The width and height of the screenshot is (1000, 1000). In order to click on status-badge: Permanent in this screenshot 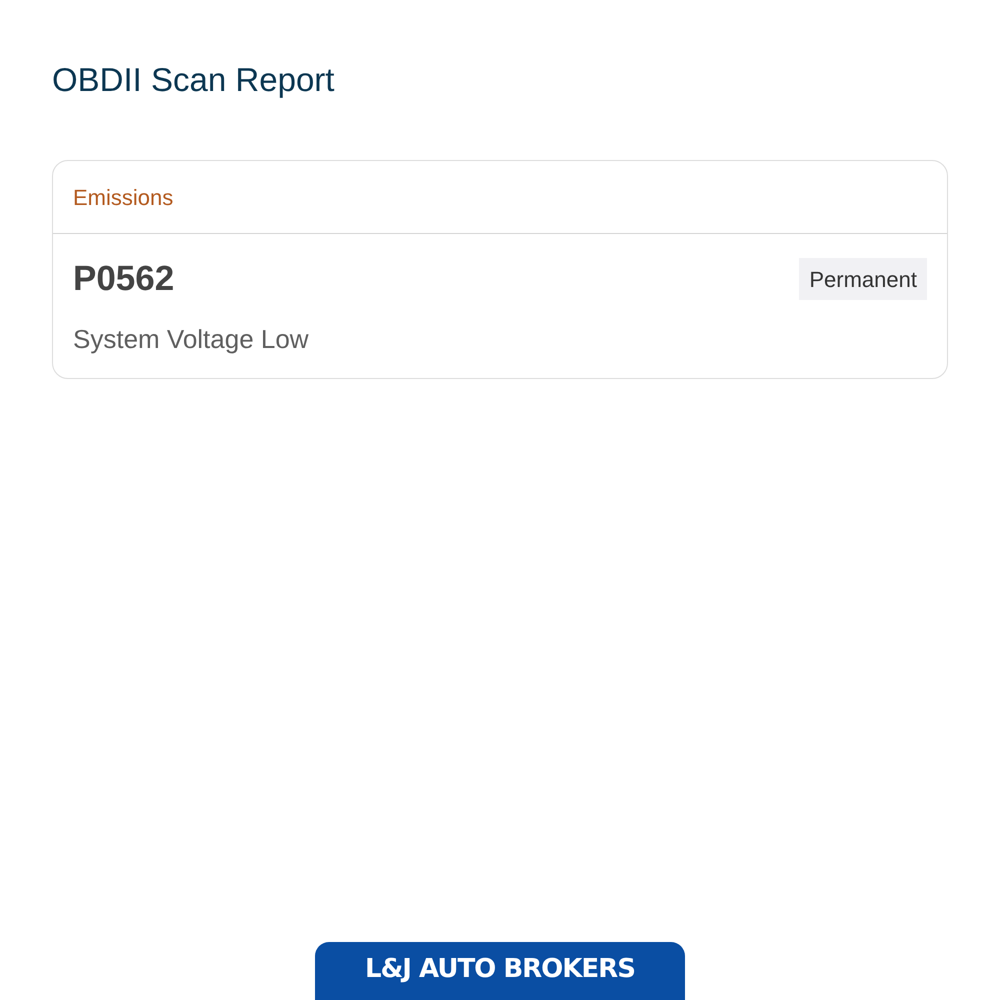, I will do `click(863, 279)`.